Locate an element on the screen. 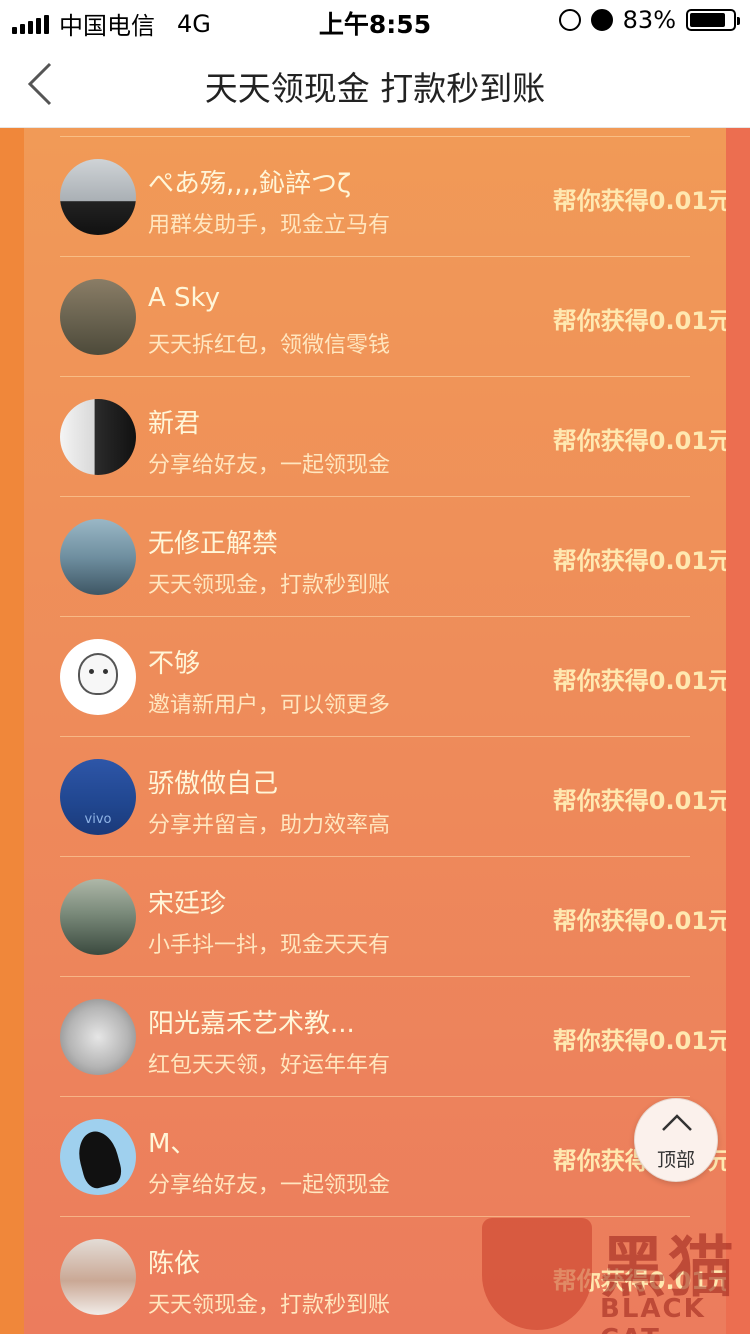  cat-logo-icon is located at coordinates (537, 1274).